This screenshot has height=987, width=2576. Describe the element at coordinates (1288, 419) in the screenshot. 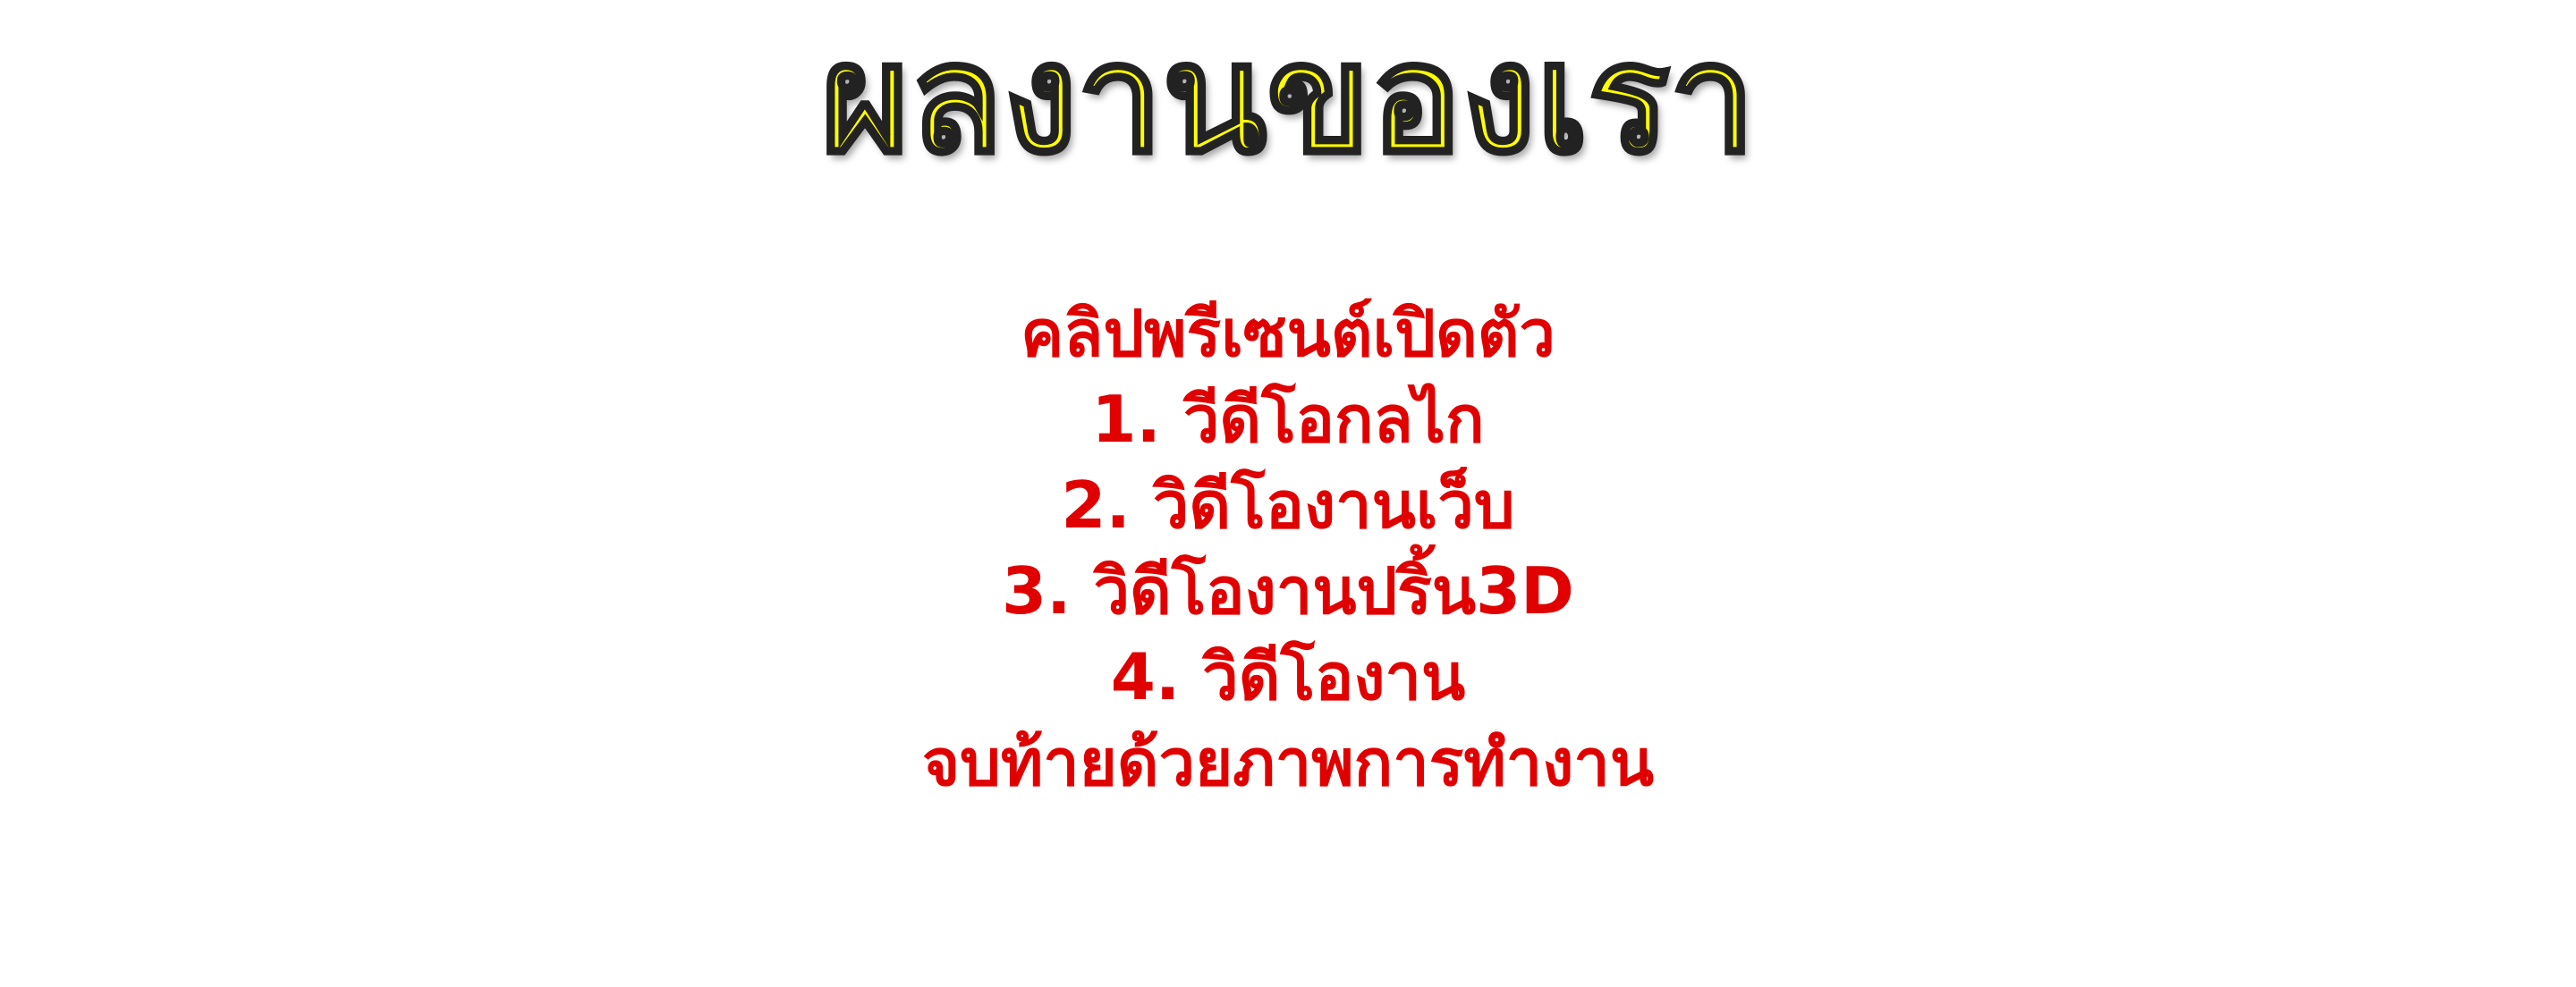

I see `content-line-1: 1. วีดีโอกลไก` at that location.